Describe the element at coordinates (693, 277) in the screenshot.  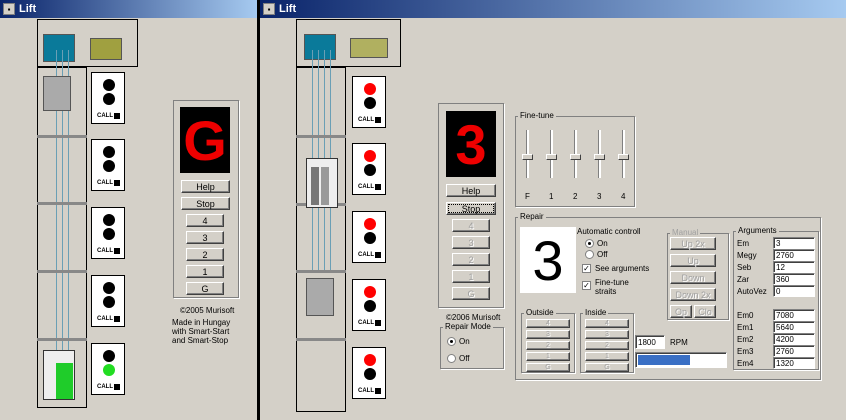
I see `down-button: Down` at that location.